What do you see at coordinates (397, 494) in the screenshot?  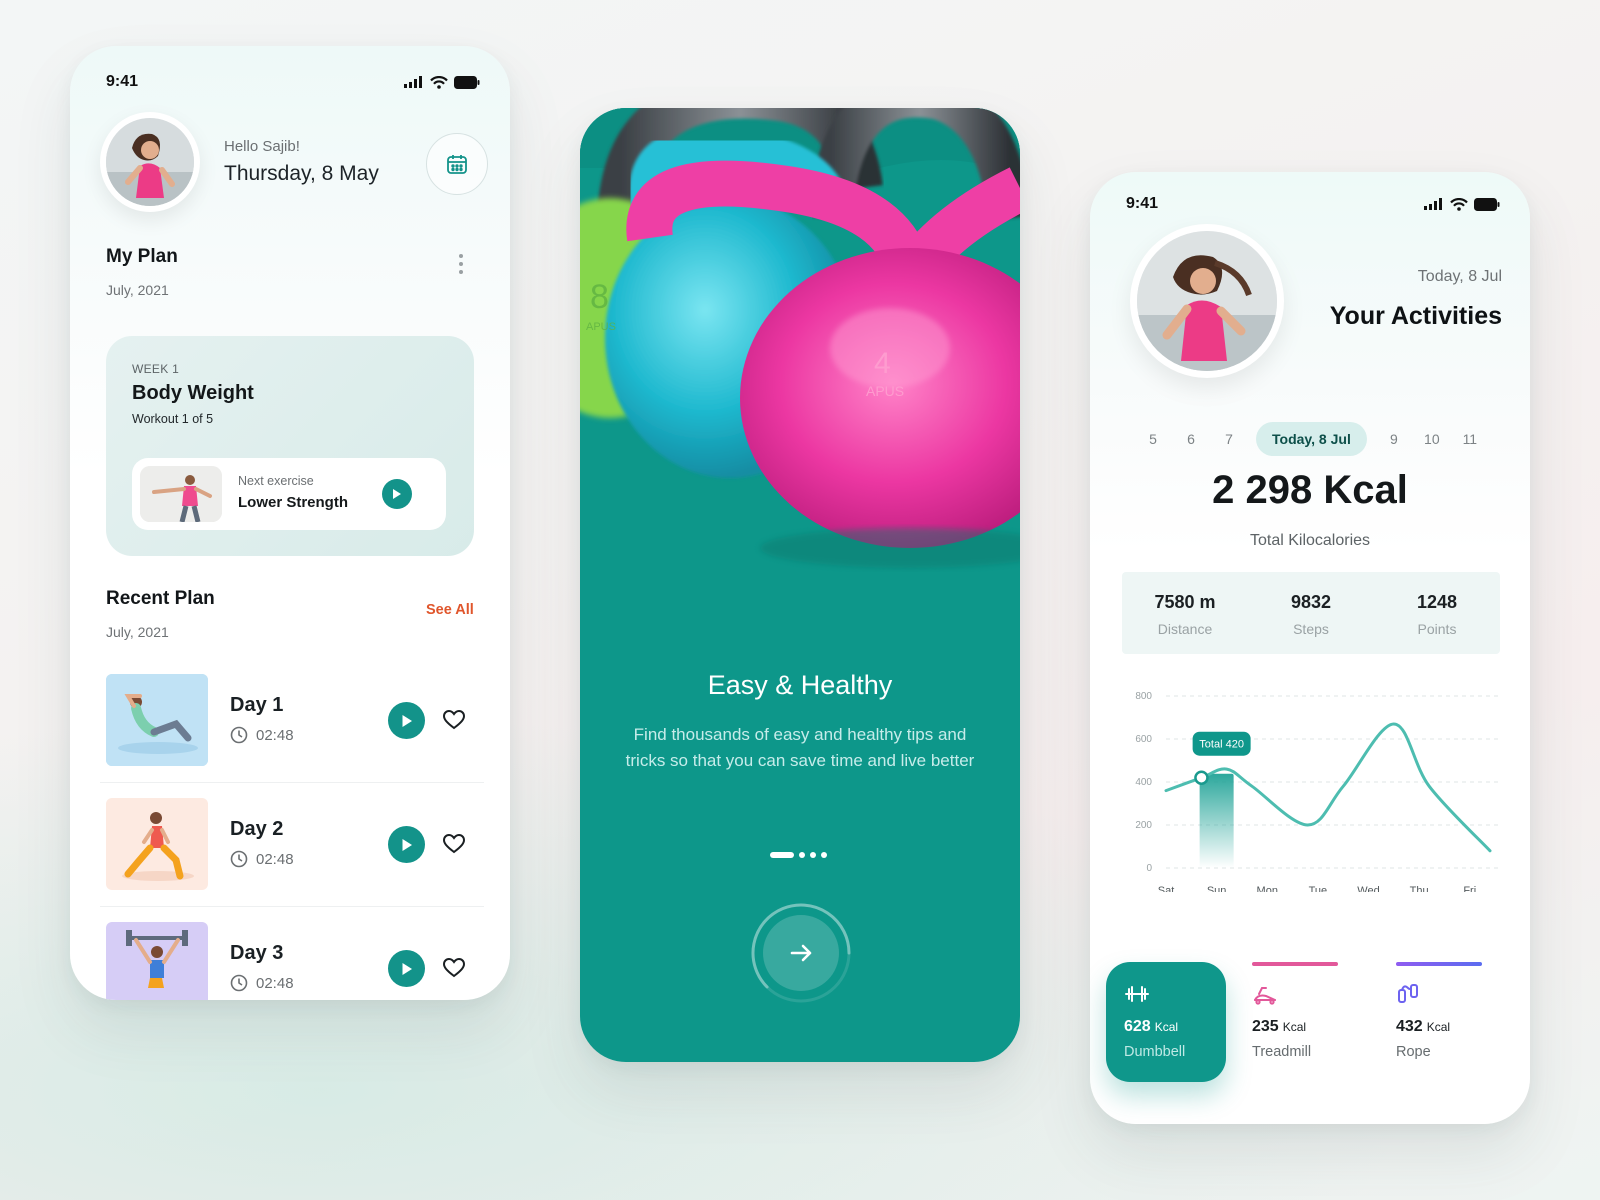 I see `play-next-button` at bounding box center [397, 494].